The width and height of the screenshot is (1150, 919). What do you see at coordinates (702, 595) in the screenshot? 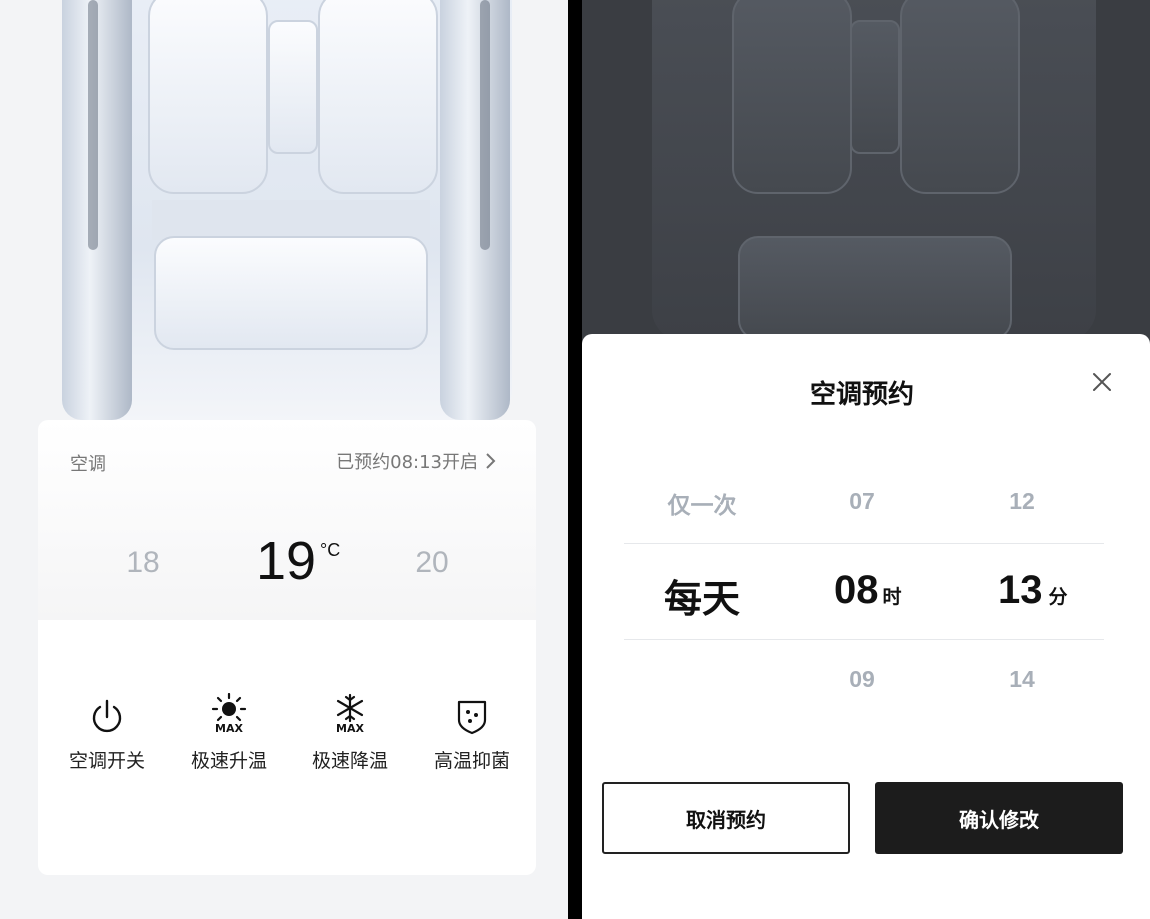
I see `repeat-option-selected: 每天` at bounding box center [702, 595].